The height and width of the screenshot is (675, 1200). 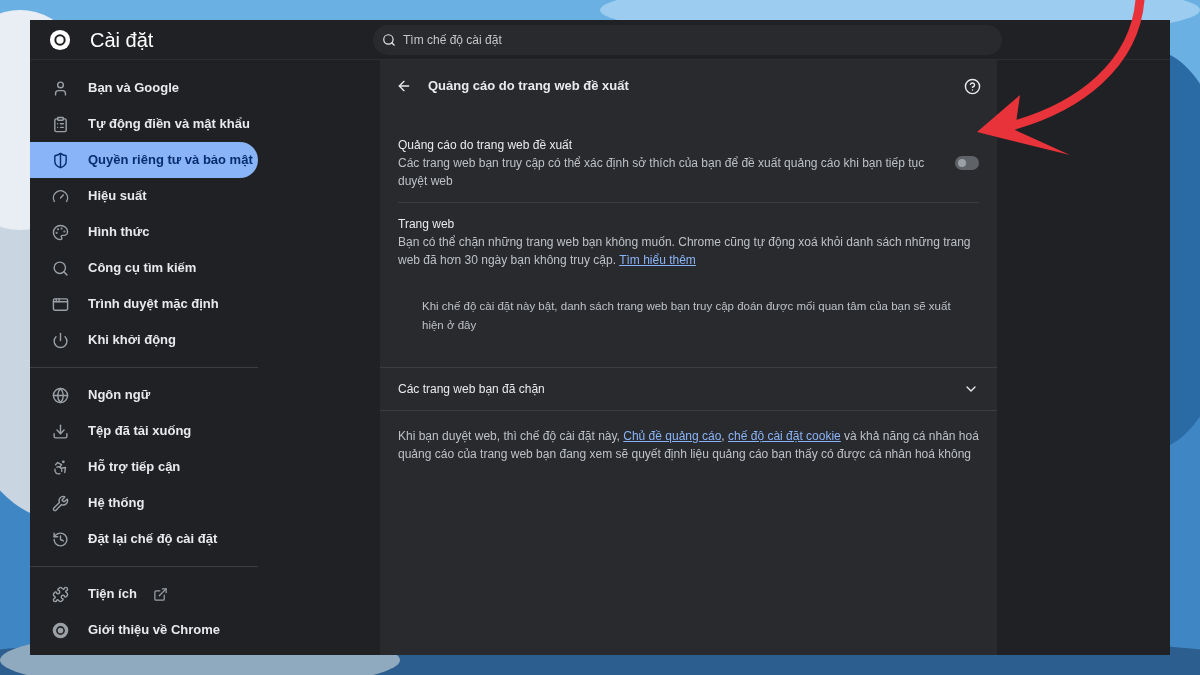 What do you see at coordinates (144, 395) in the screenshot?
I see `sidebar-item: Ngôn ngữ` at bounding box center [144, 395].